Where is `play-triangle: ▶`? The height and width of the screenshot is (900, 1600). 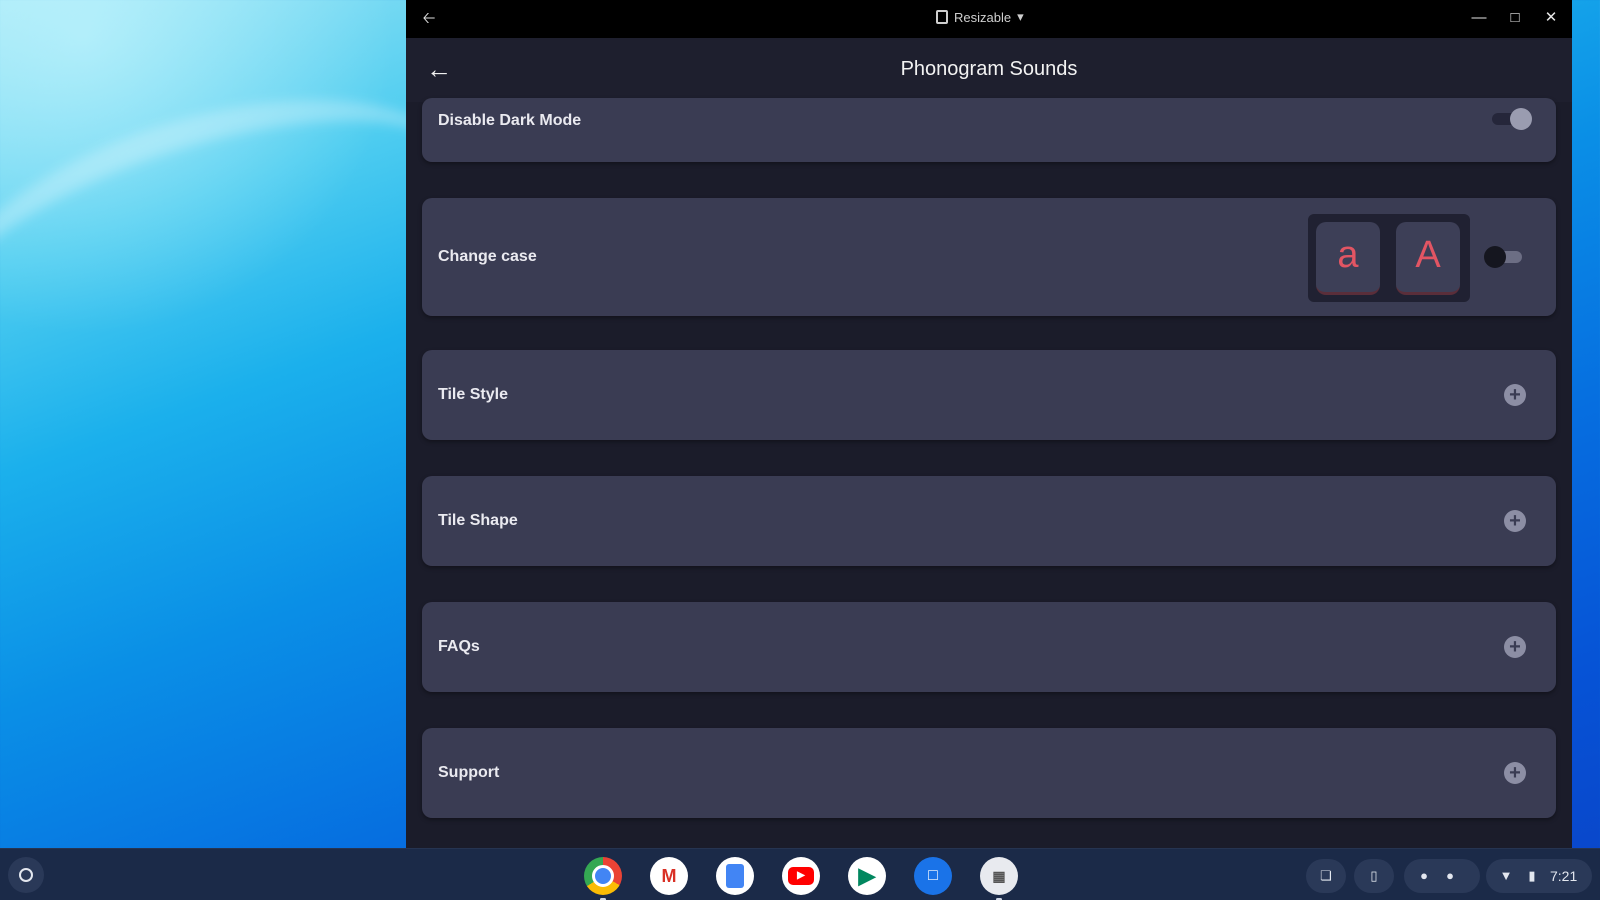
play-triangle: ▶ is located at coordinates (801, 876).